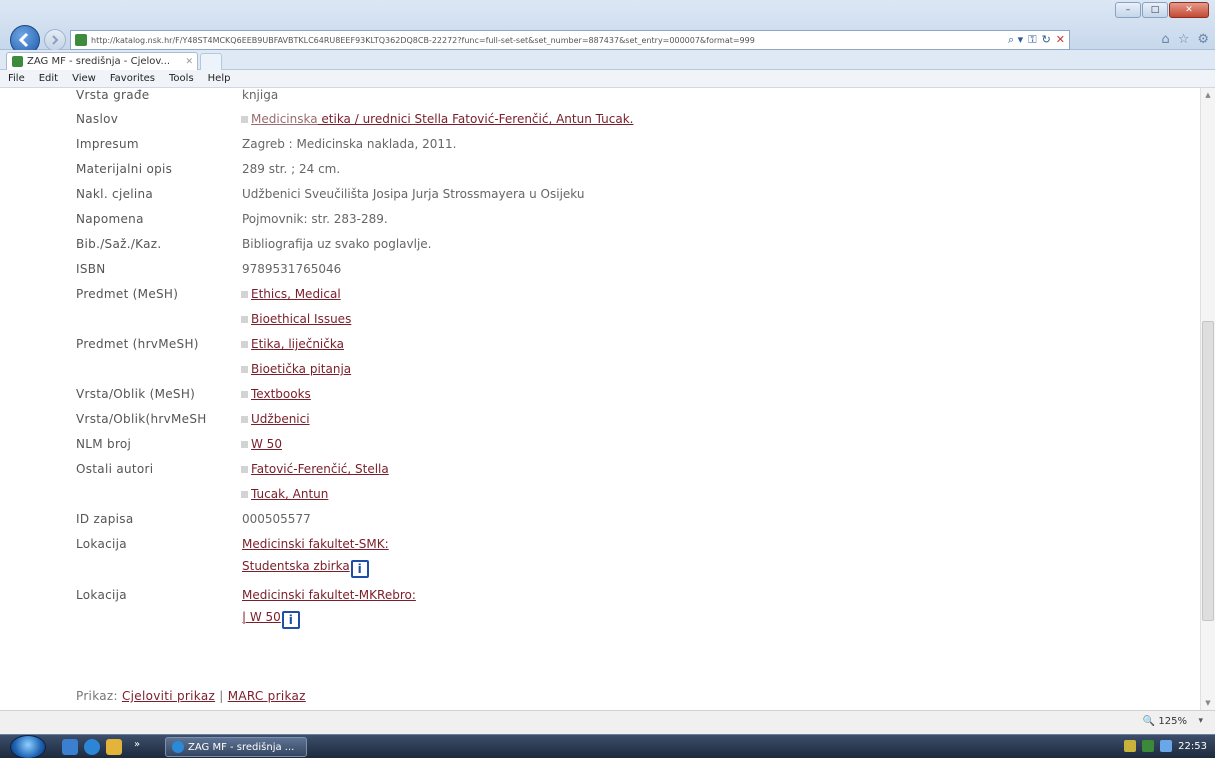 This screenshot has width=1215, height=758. Describe the element at coordinates (281, 394) in the screenshot. I see `form-link: Textbooks` at that location.